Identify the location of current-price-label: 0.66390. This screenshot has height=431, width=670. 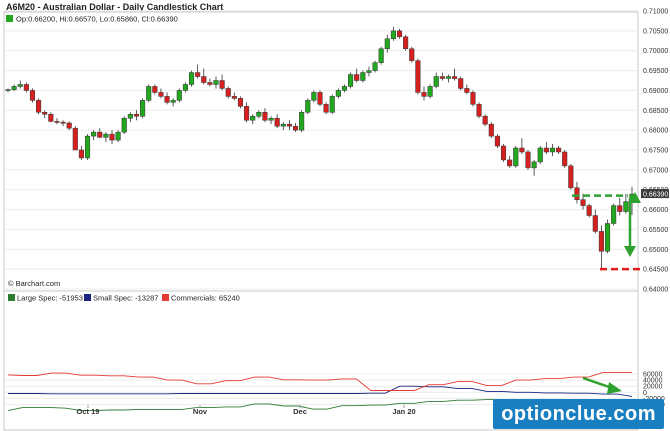
(655, 194).